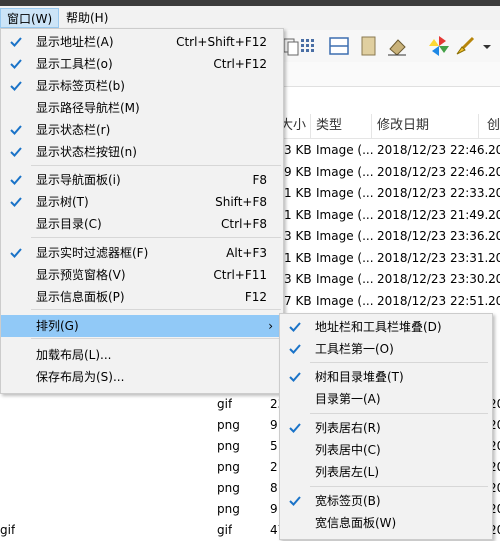  Describe the element at coordinates (142, 130) in the screenshot. I see `window-menu-item: 显示状态栏(r)` at that location.